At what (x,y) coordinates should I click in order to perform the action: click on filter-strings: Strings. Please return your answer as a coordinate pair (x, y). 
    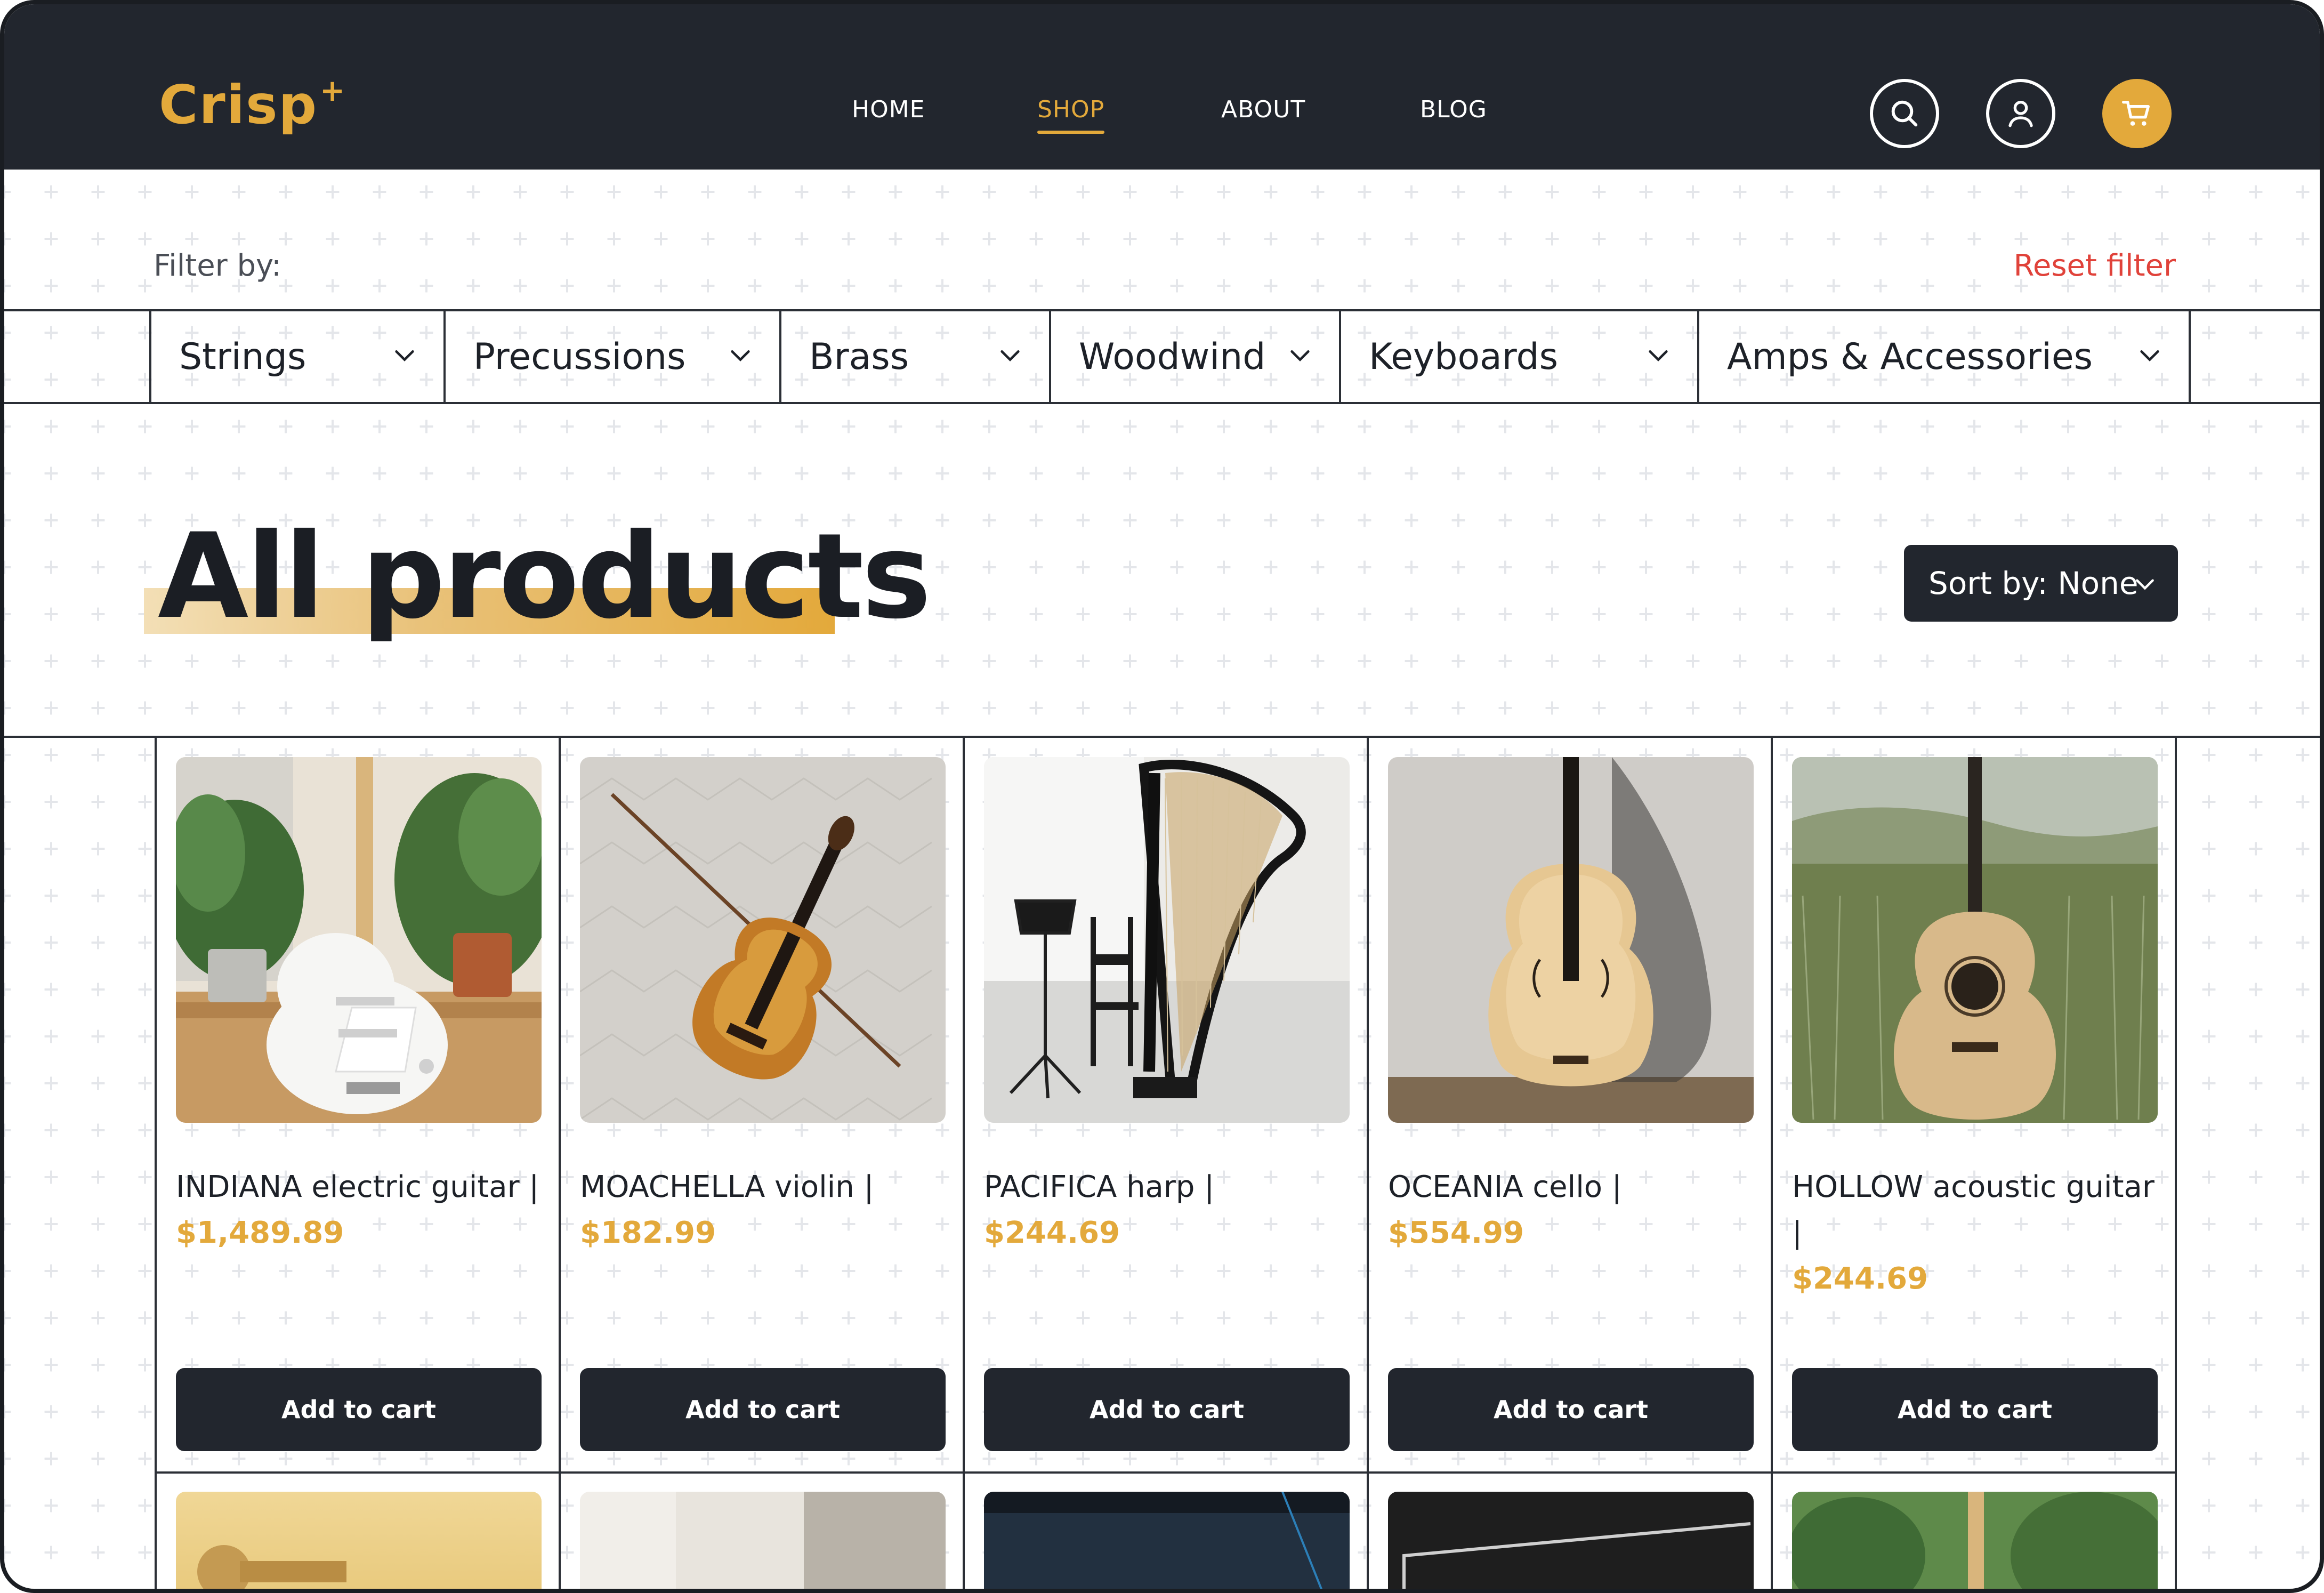
    Looking at the image, I should click on (296, 356).